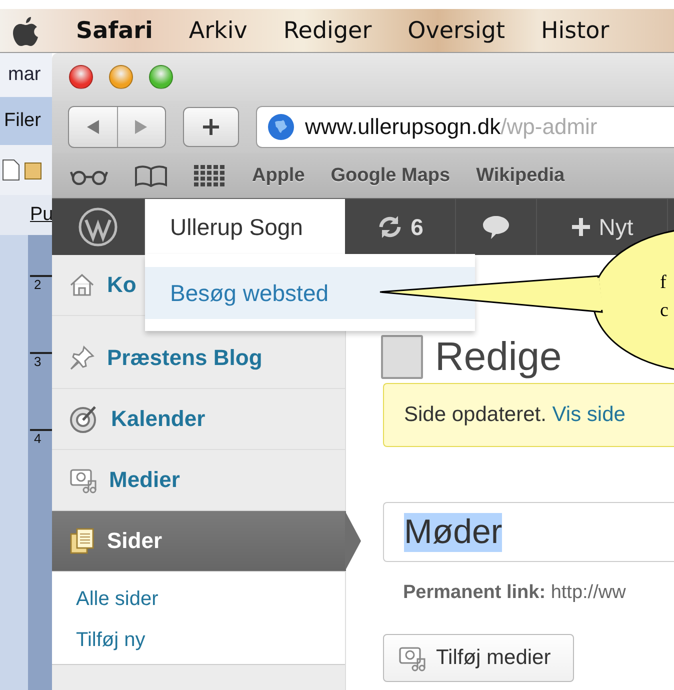 This screenshot has height=690, width=674. I want to click on menu-item: Arkiv, so click(218, 31).